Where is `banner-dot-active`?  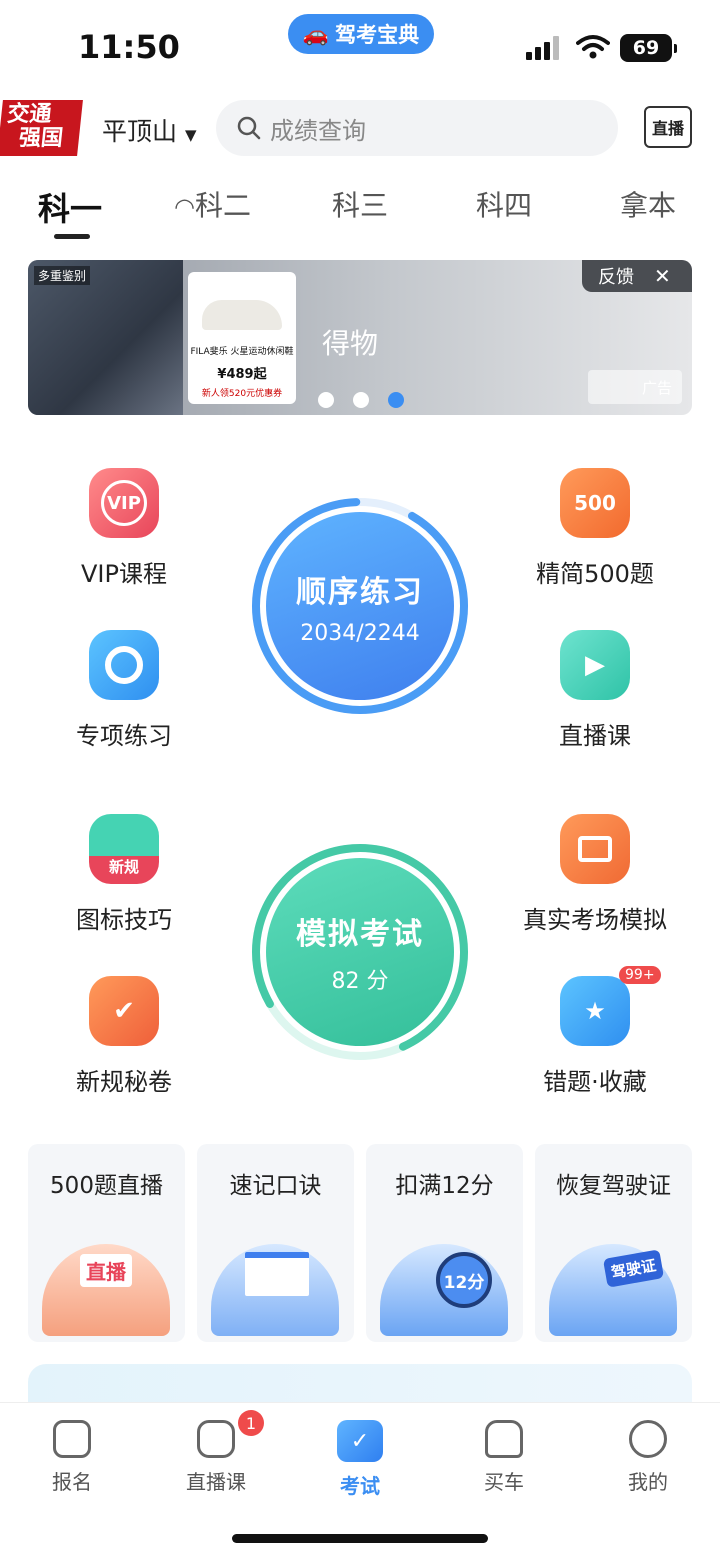 banner-dot-active is located at coordinates (396, 400).